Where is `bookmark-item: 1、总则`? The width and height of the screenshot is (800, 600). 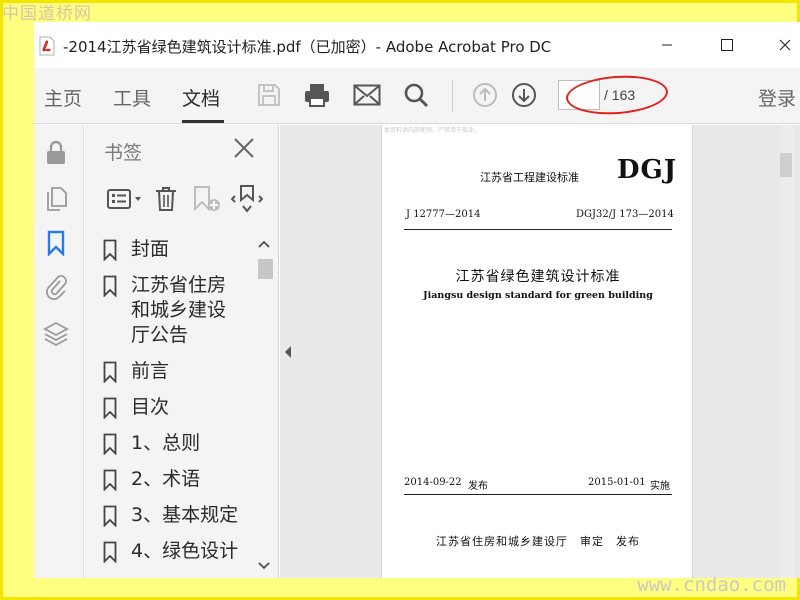 bookmark-item: 1、总则 is located at coordinates (180, 443).